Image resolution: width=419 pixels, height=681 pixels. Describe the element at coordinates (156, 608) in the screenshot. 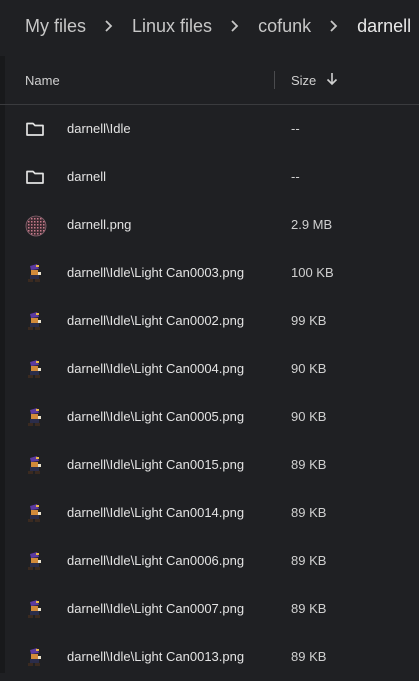

I see `file-name: darnell\Idle\Light Can0007.png` at that location.